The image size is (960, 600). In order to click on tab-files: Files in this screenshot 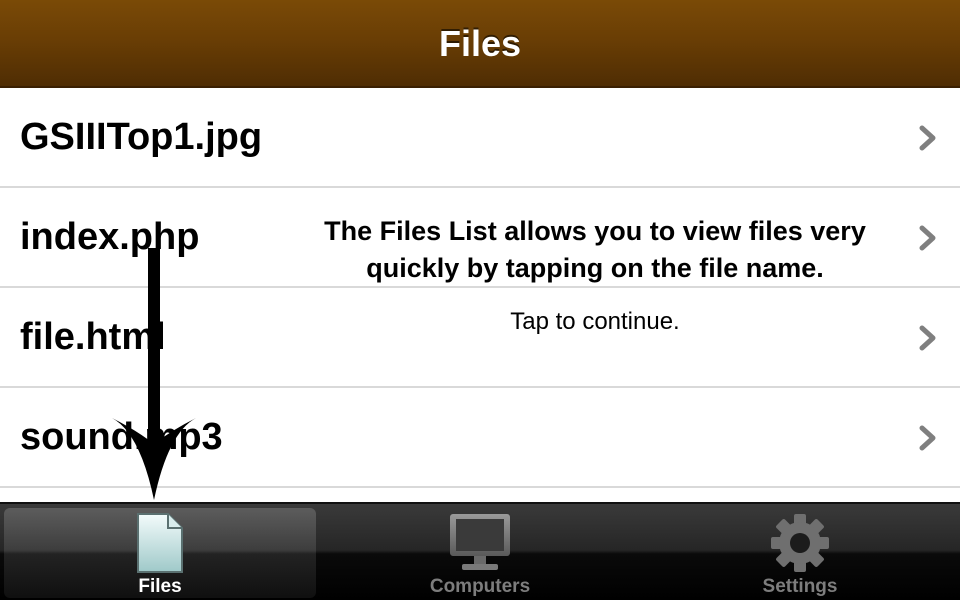, I will do `click(160, 553)`.